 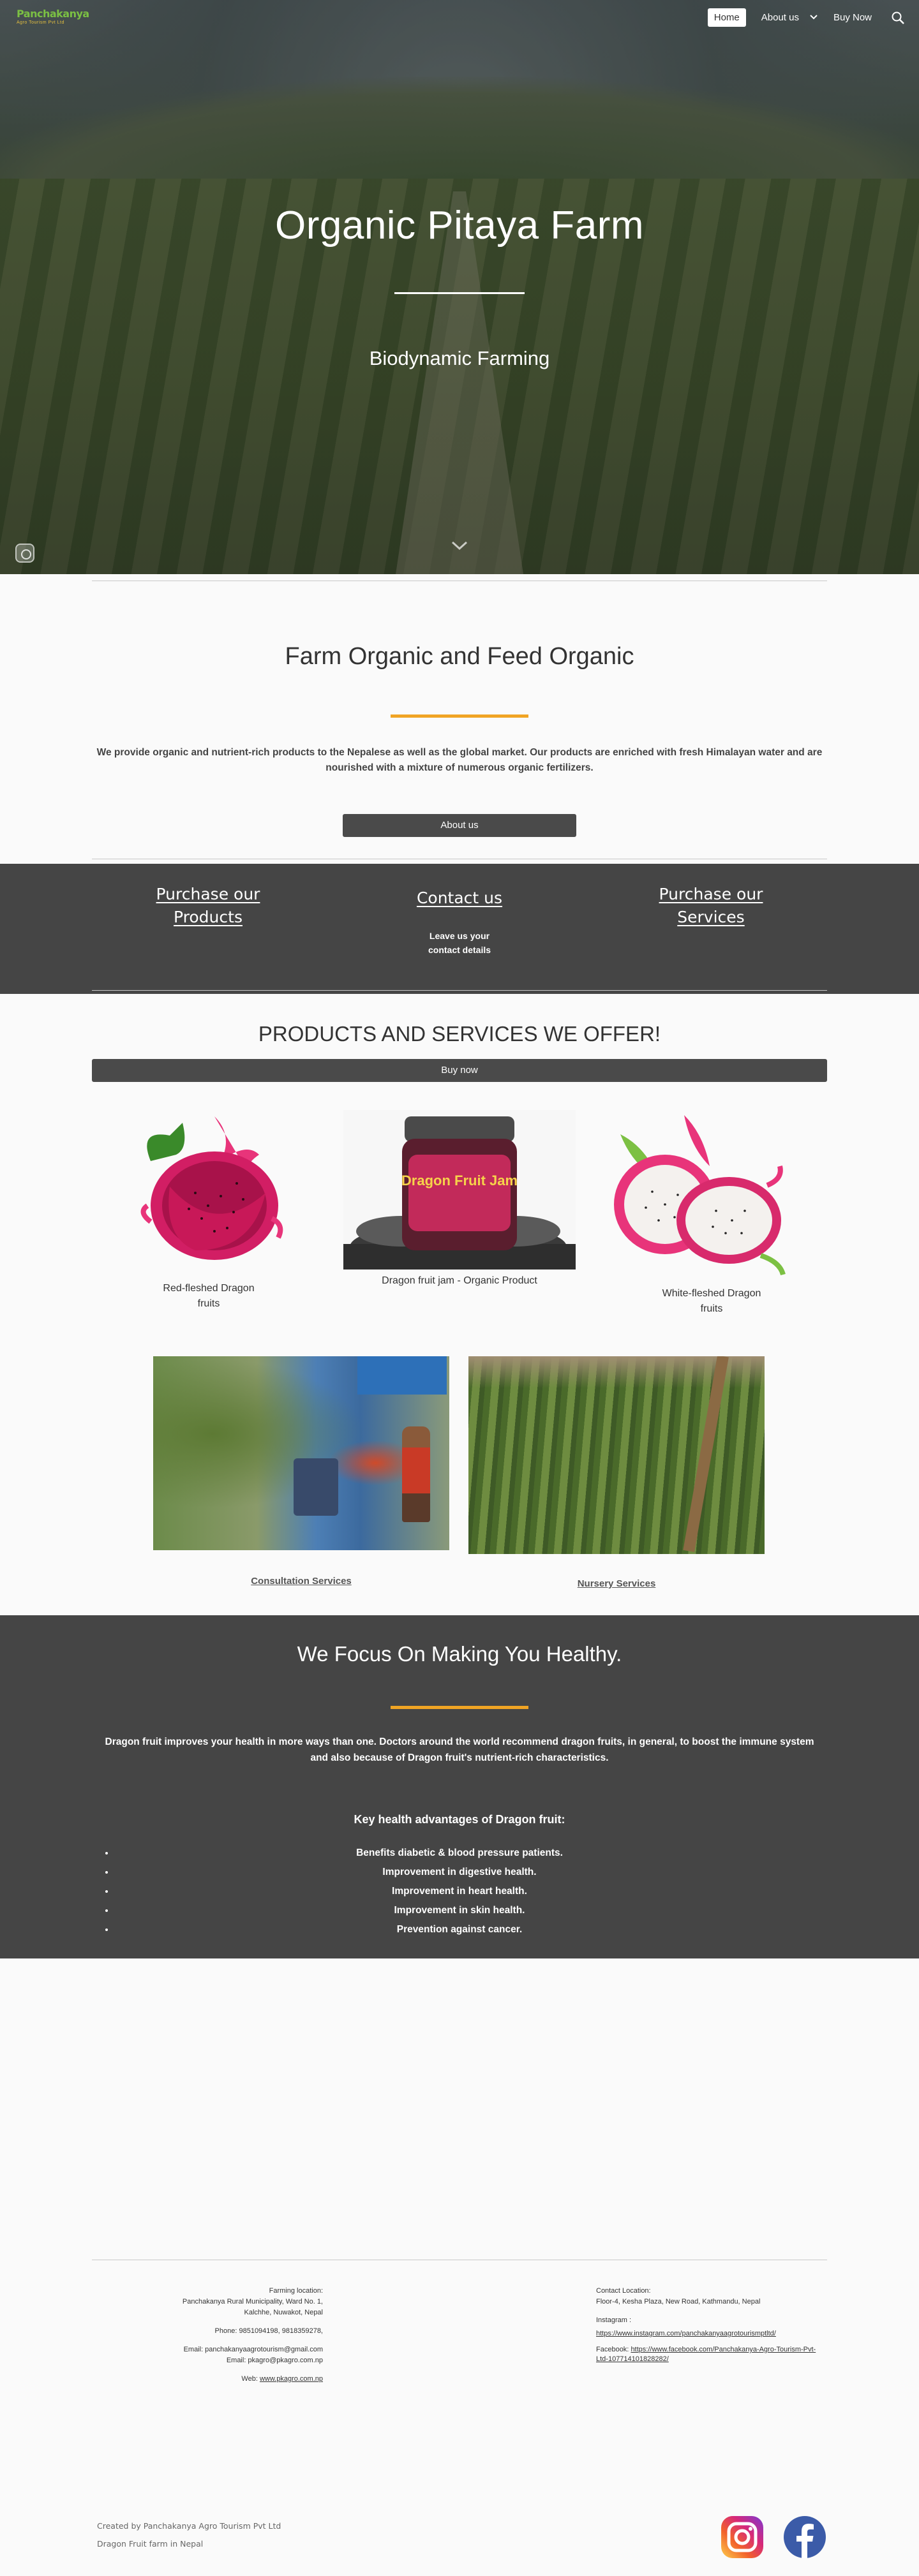 What do you see at coordinates (459, 1189) in the screenshot?
I see `dragon-fruit-jam-image: Dragon Fruit Jam` at bounding box center [459, 1189].